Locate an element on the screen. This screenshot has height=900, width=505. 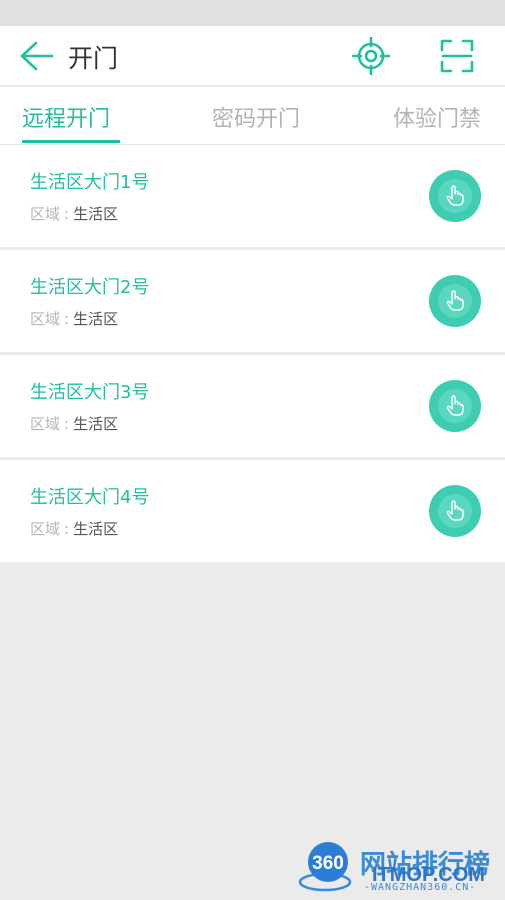
door-list-item: 生活区大门4号 区域: 生活区 is located at coordinates (252, 511).